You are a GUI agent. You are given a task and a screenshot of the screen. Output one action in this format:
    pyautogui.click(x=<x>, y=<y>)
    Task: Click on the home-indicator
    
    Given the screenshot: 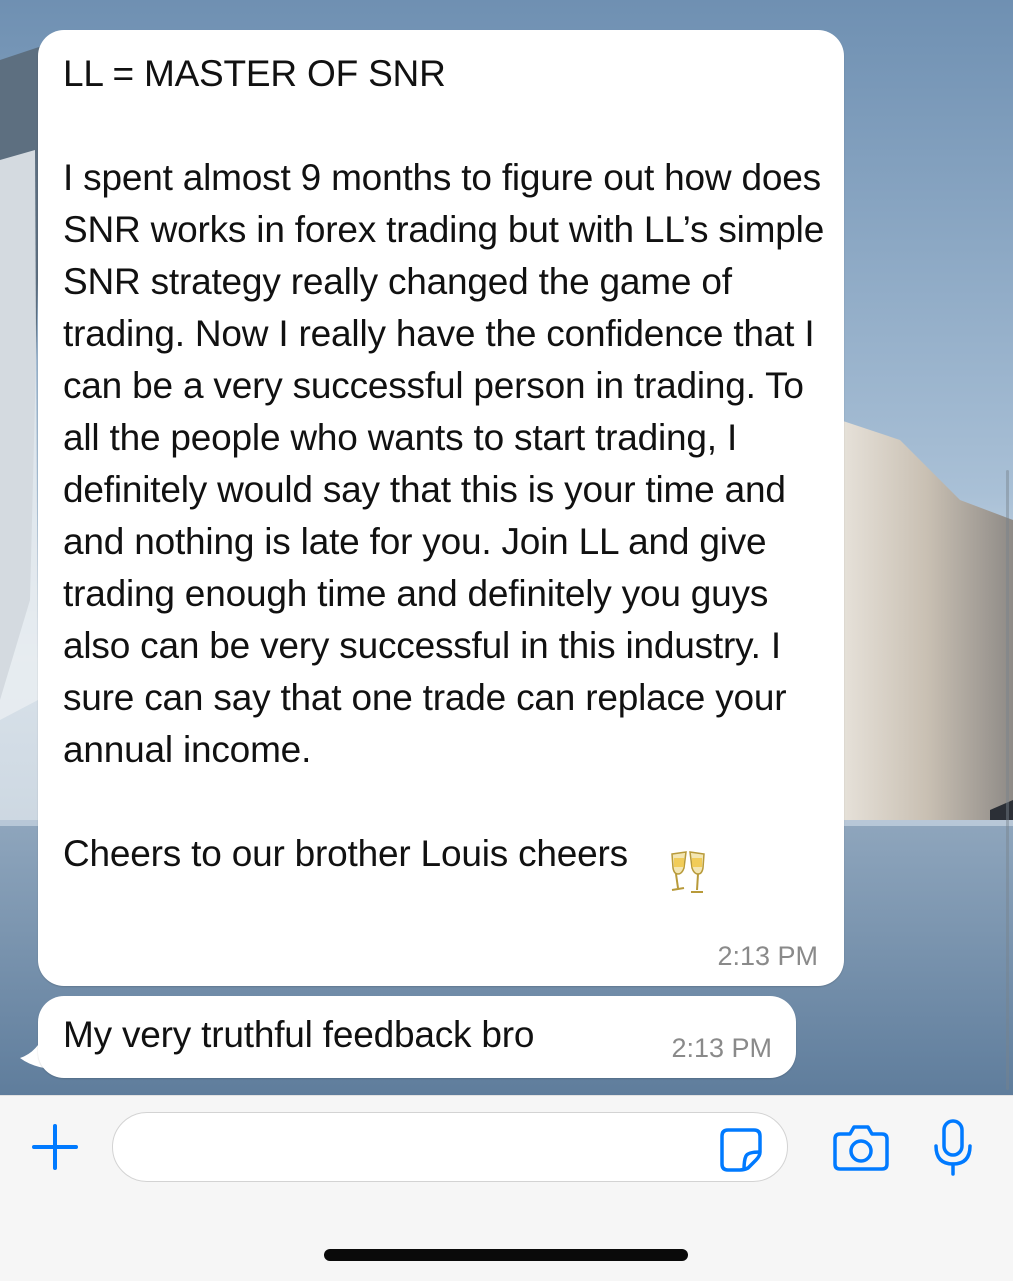 What is the action you would take?
    pyautogui.click(x=506, y=1255)
    